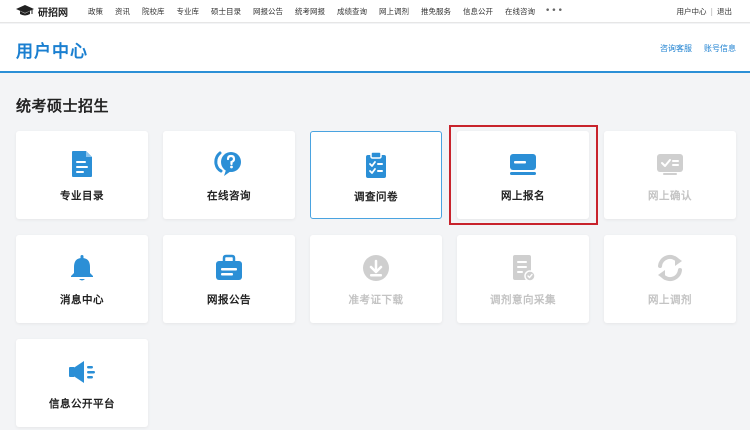 This screenshot has width=750, height=430. Describe the element at coordinates (436, 11) in the screenshot. I see `nav-item-recommendation: 推免服务` at that location.